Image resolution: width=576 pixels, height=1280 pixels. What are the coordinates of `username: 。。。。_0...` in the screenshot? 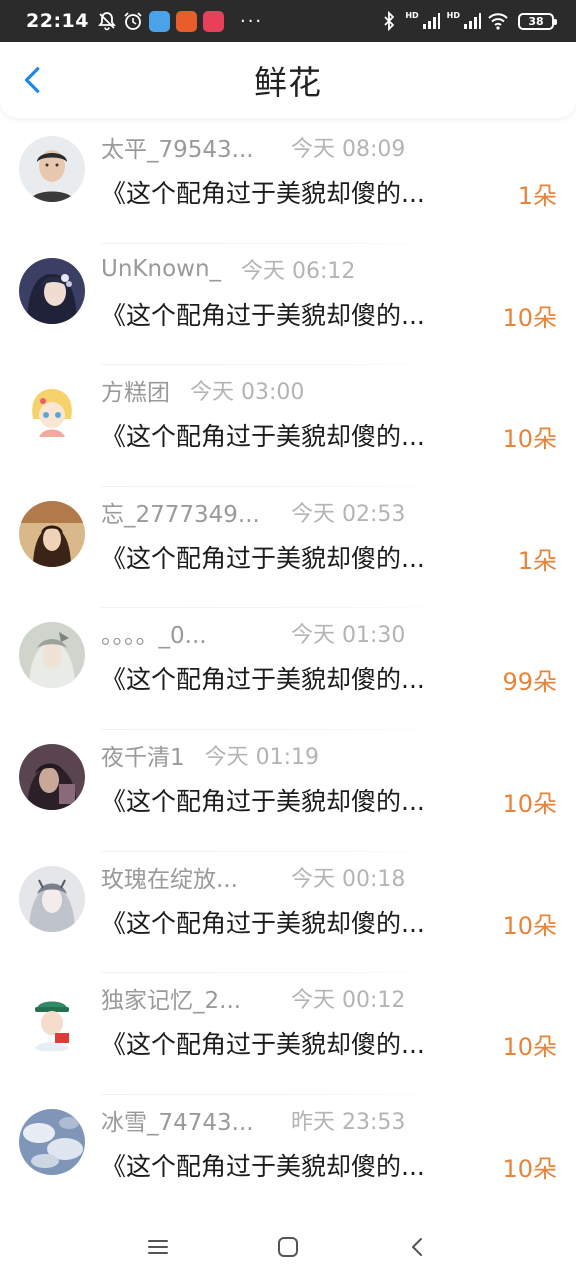 It's located at (186, 633).